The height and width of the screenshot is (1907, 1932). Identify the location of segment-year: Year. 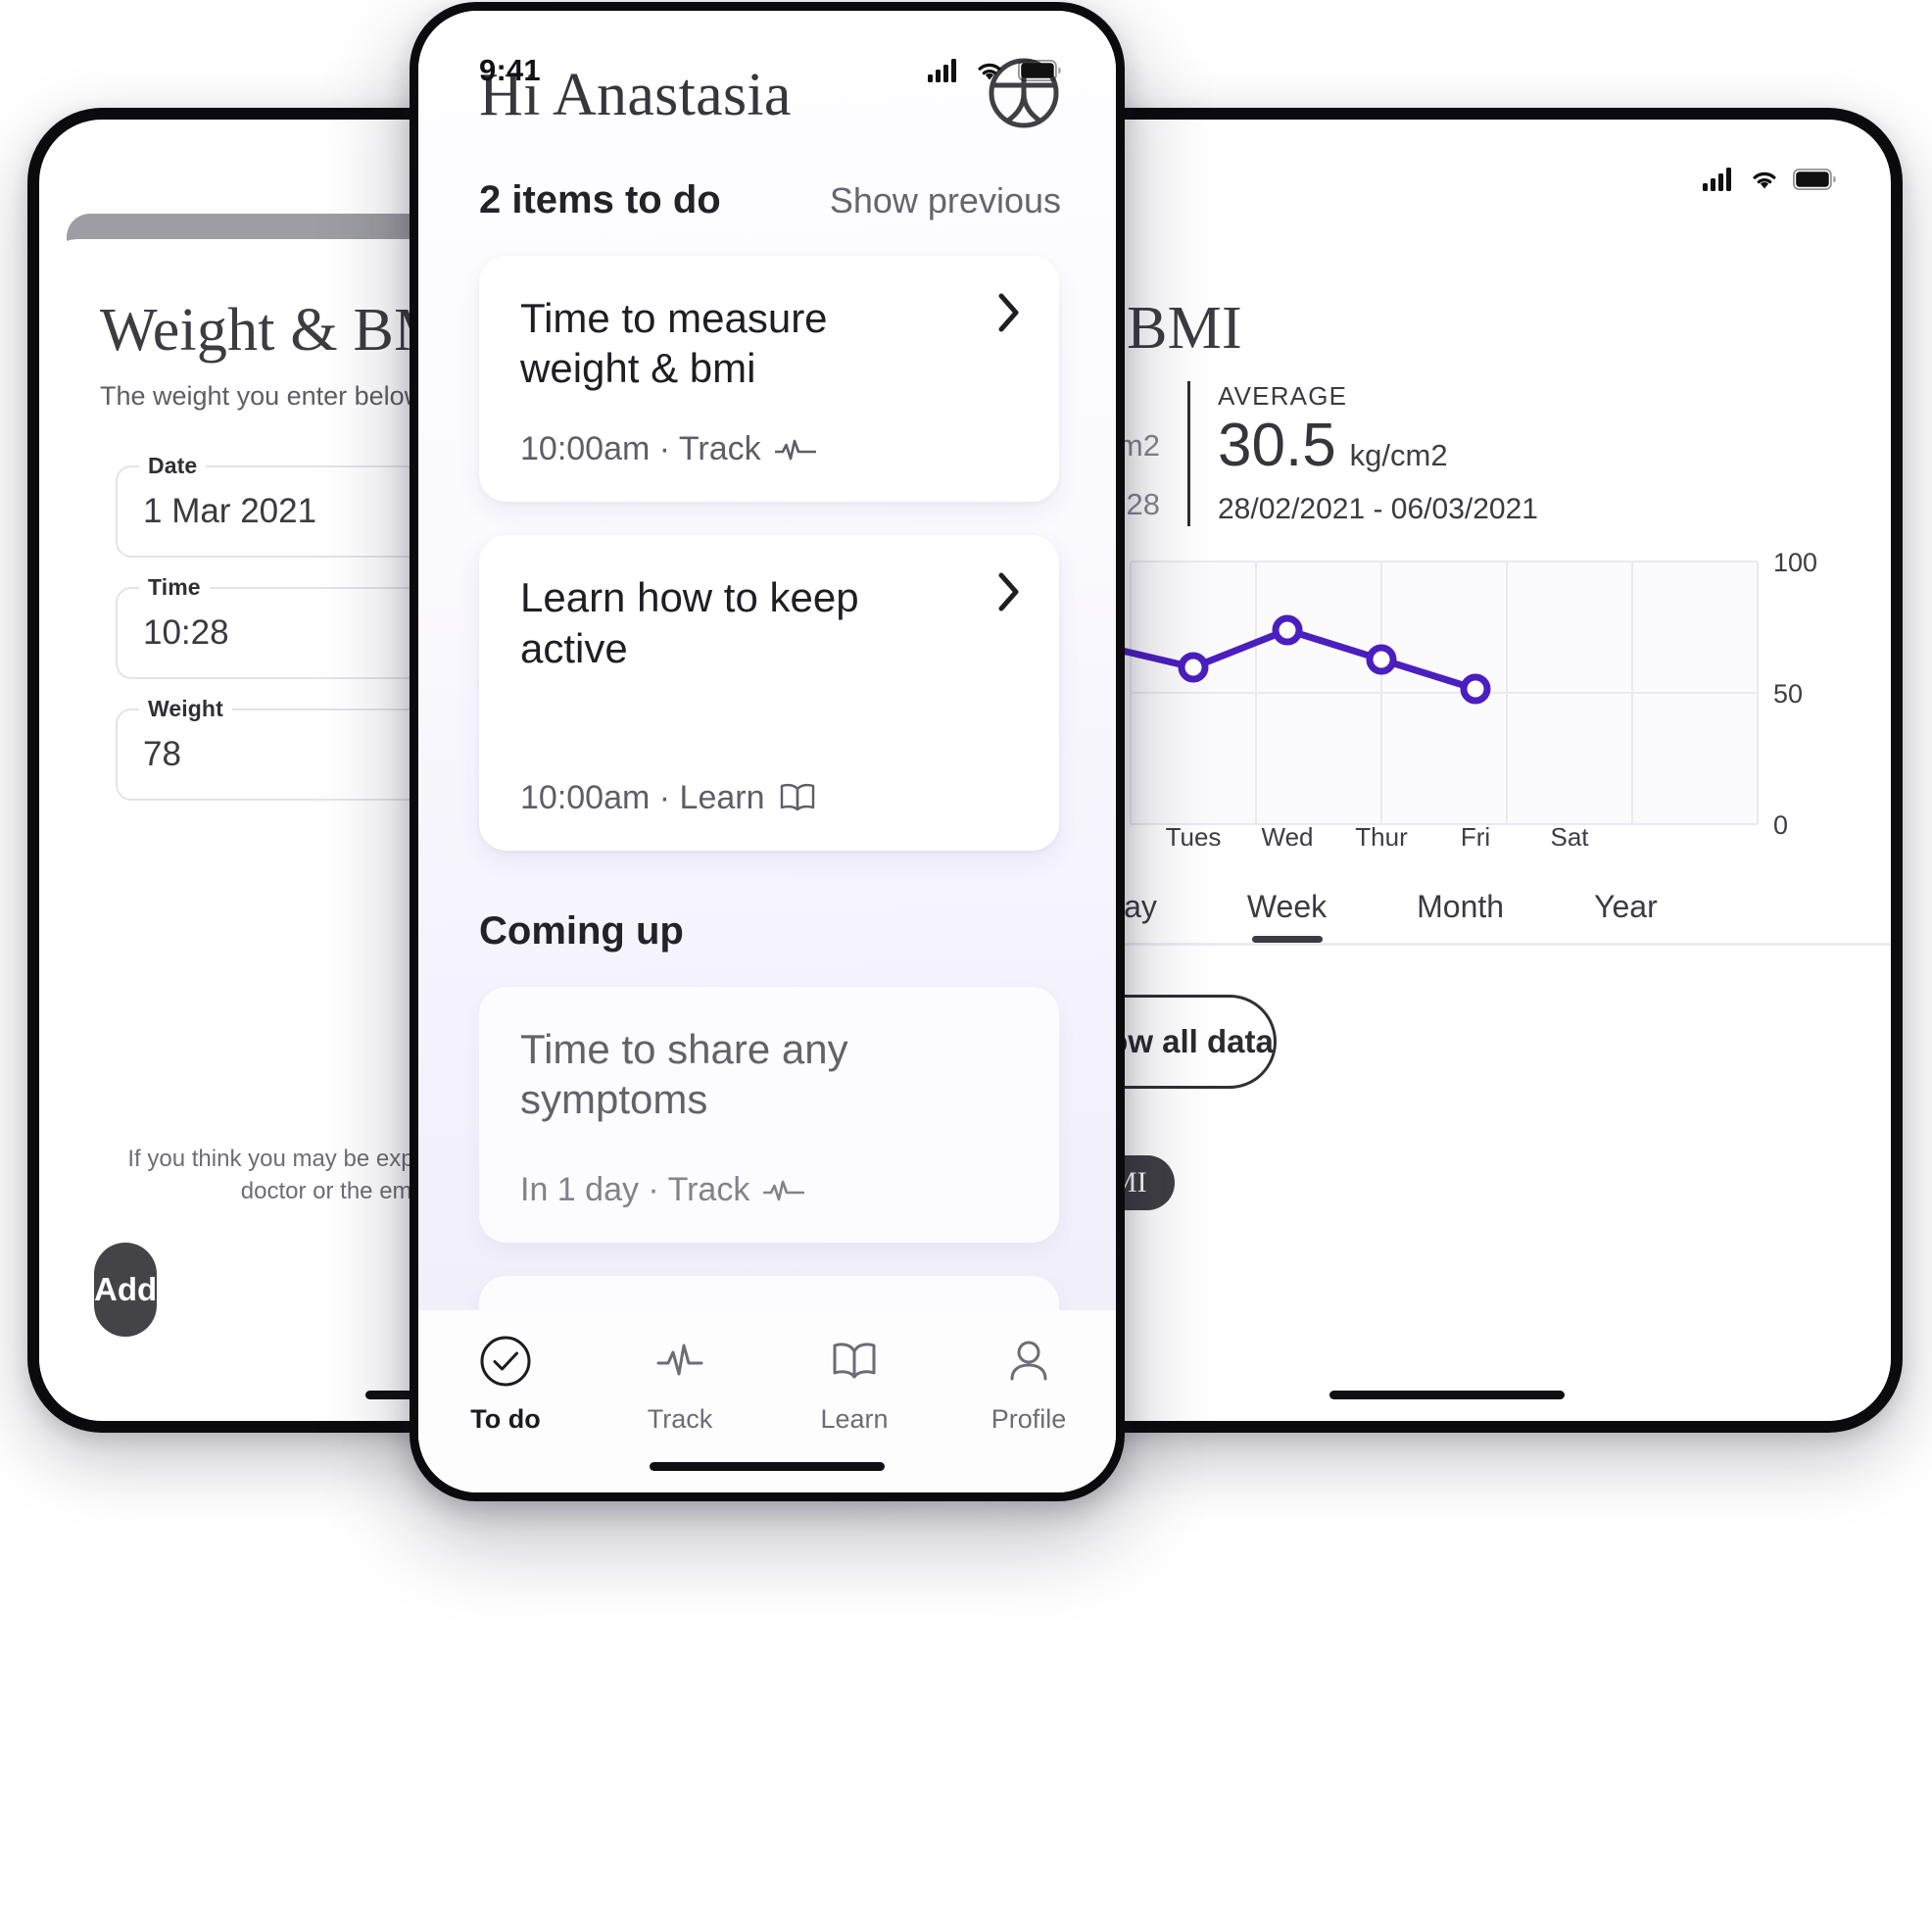
(1626, 916).